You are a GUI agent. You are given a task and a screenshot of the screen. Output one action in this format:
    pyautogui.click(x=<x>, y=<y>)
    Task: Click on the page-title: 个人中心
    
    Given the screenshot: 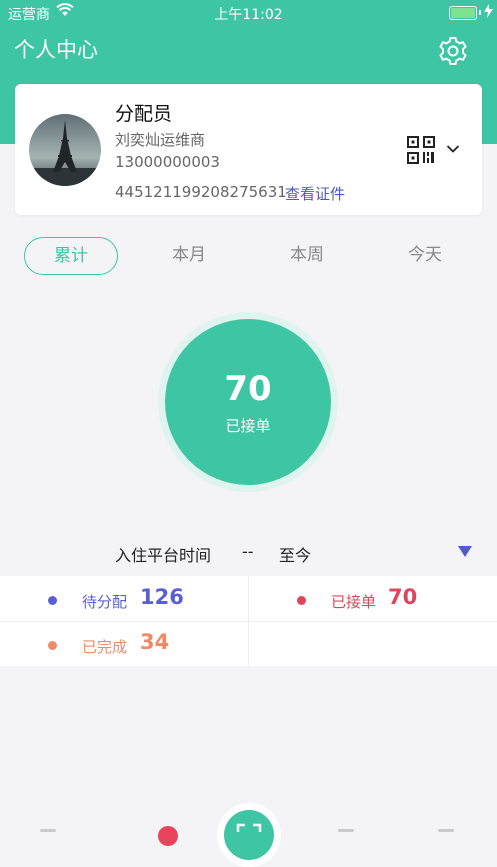 What is the action you would take?
    pyautogui.click(x=56, y=50)
    